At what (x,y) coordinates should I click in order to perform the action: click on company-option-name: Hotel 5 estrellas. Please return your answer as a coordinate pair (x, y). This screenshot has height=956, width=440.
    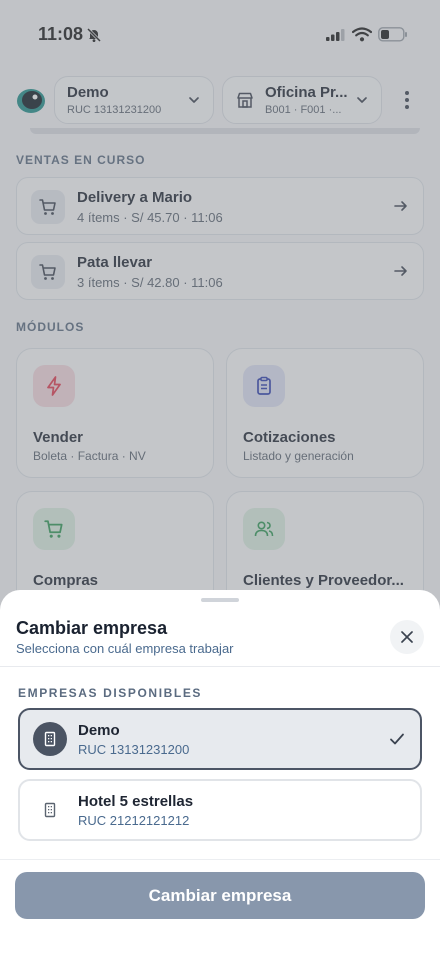
    Looking at the image, I should click on (136, 801).